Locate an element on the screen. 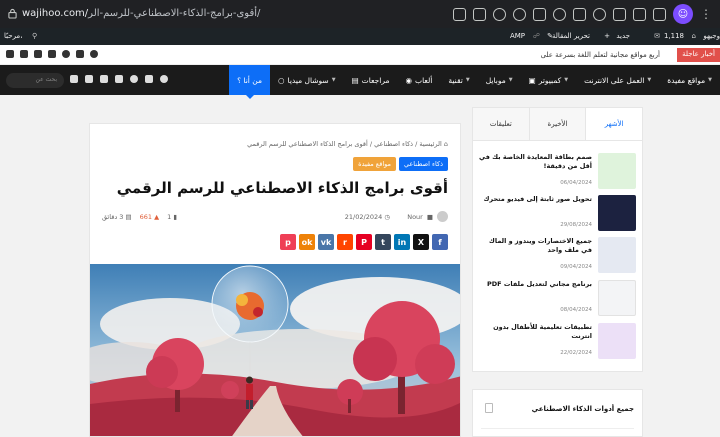 The image size is (720, 437). nav-label: سوشال ميديا is located at coordinates (308, 80).